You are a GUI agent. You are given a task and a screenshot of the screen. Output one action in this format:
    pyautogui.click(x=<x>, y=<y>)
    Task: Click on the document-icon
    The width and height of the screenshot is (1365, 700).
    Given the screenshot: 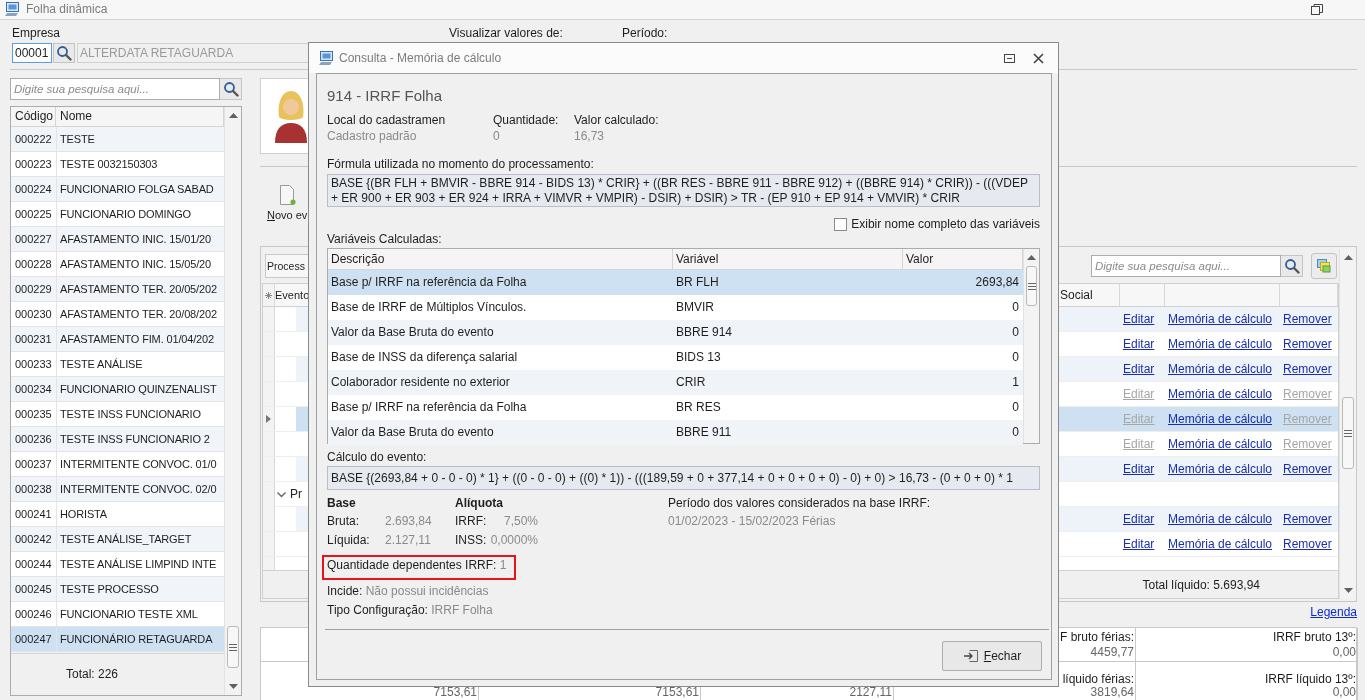 What is the action you would take?
    pyautogui.click(x=287, y=195)
    